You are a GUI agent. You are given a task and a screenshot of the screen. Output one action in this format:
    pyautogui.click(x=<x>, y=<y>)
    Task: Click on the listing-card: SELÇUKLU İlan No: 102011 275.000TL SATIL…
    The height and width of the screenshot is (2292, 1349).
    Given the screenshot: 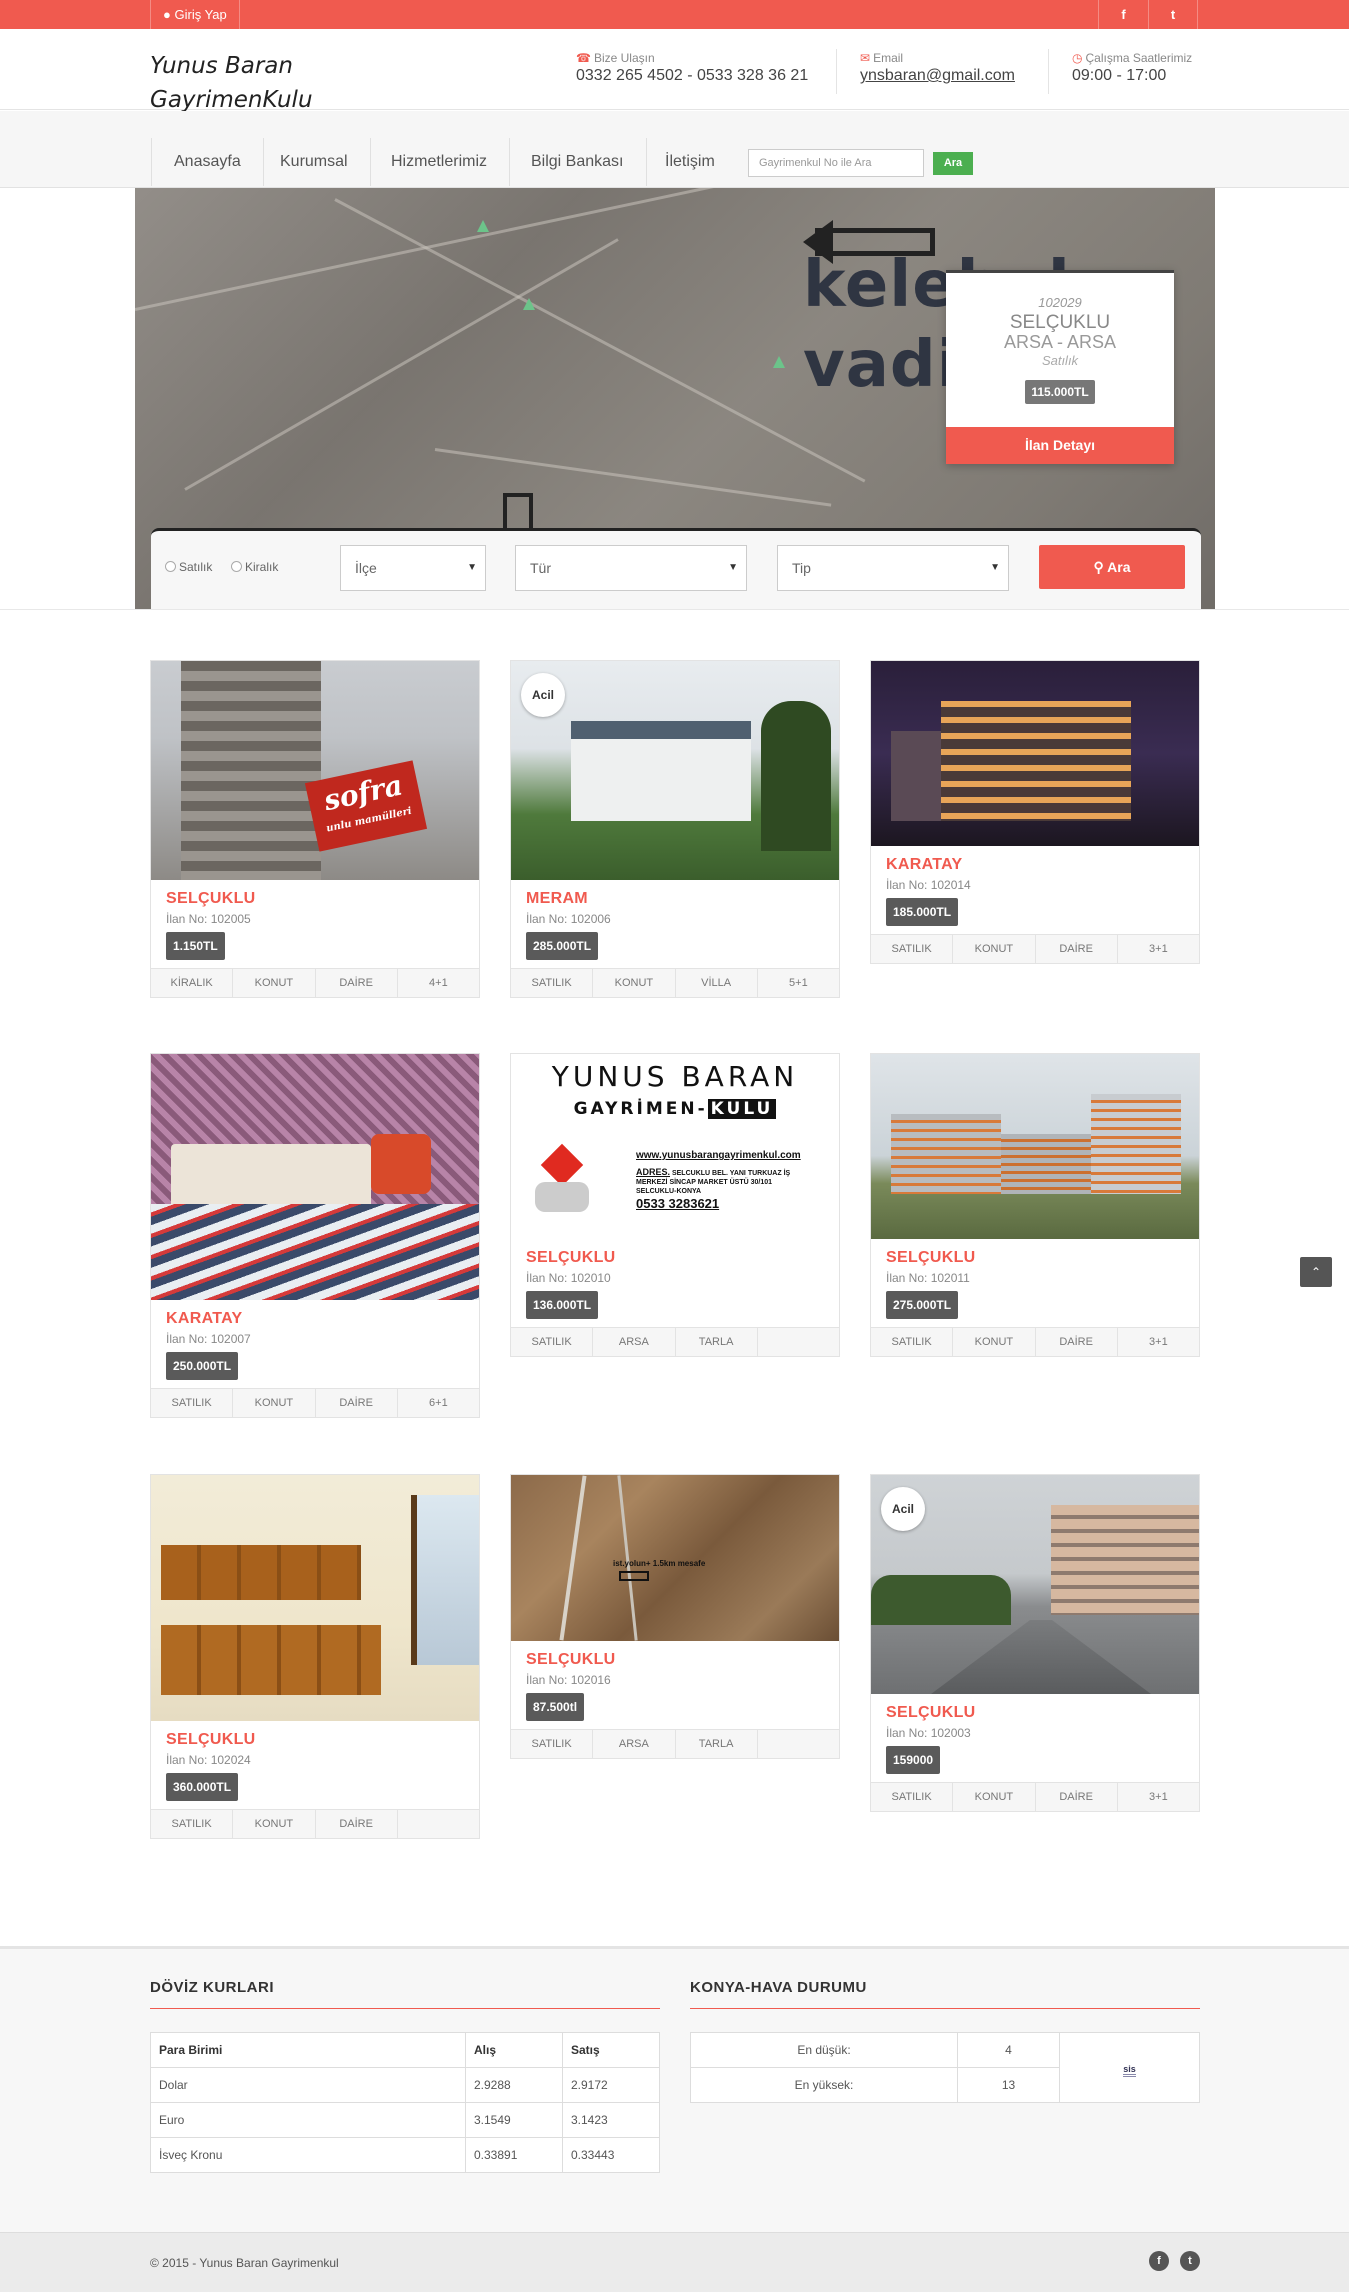 What is the action you would take?
    pyautogui.click(x=1035, y=1205)
    